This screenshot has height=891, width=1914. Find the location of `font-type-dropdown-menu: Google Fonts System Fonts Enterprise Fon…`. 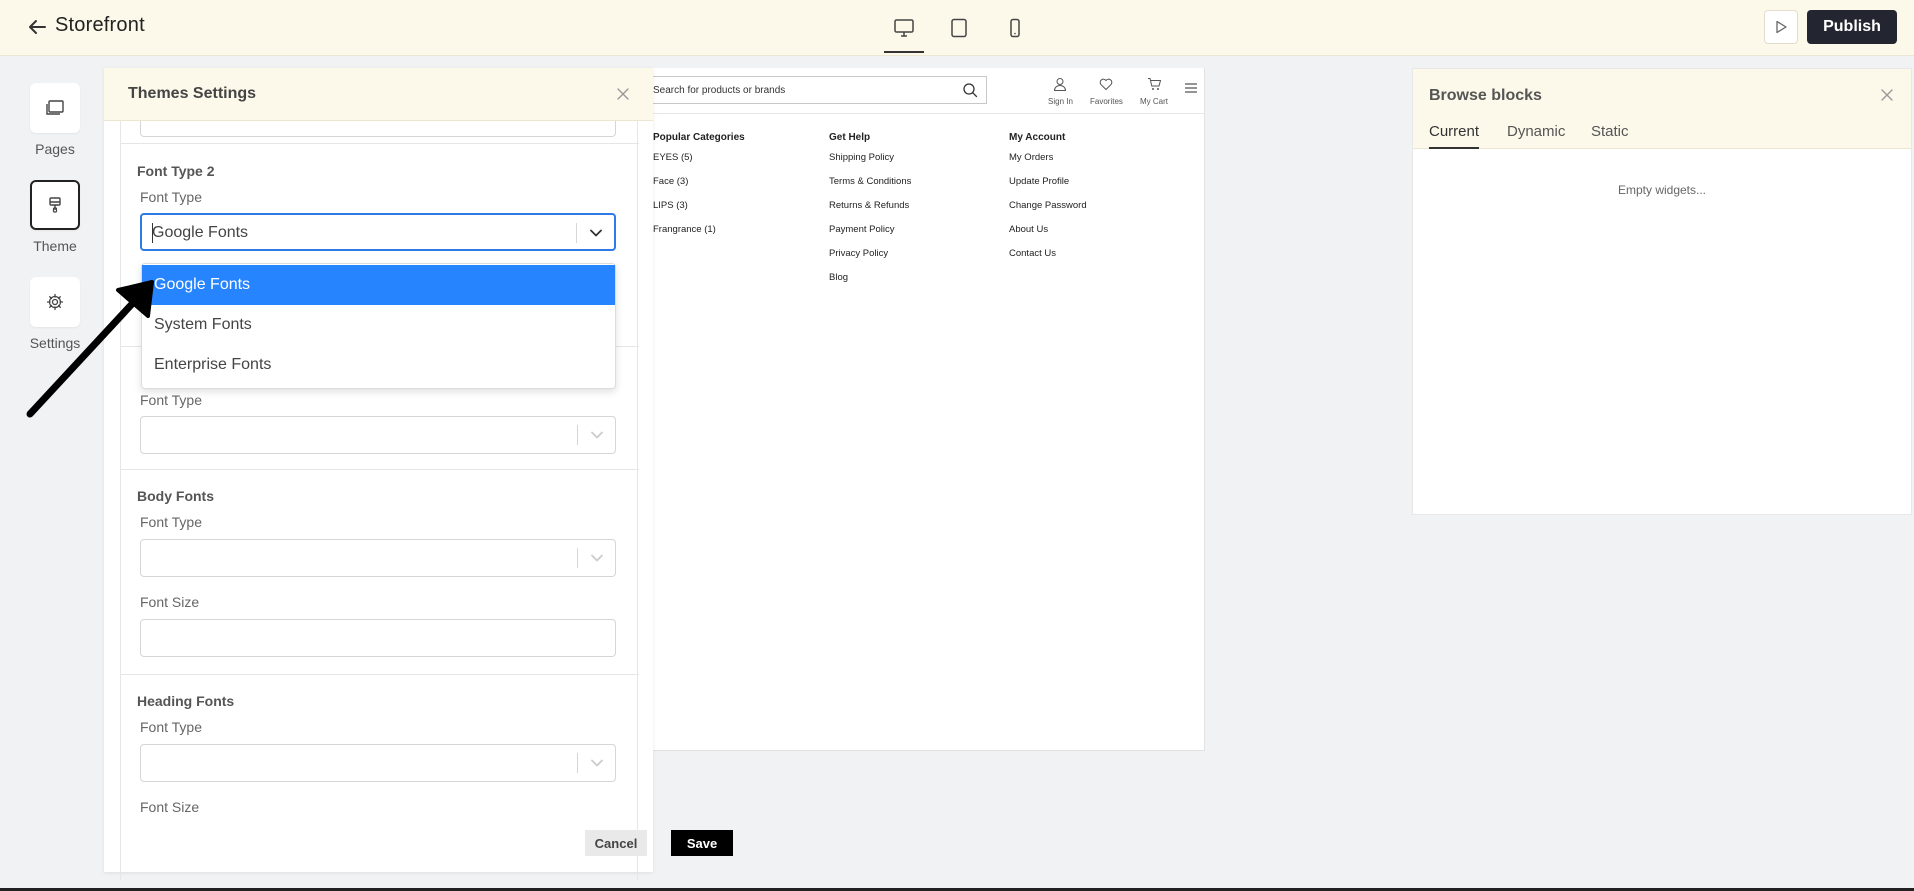

font-type-dropdown-menu: Google Fonts System Fonts Enterprise Fon… is located at coordinates (378, 326).